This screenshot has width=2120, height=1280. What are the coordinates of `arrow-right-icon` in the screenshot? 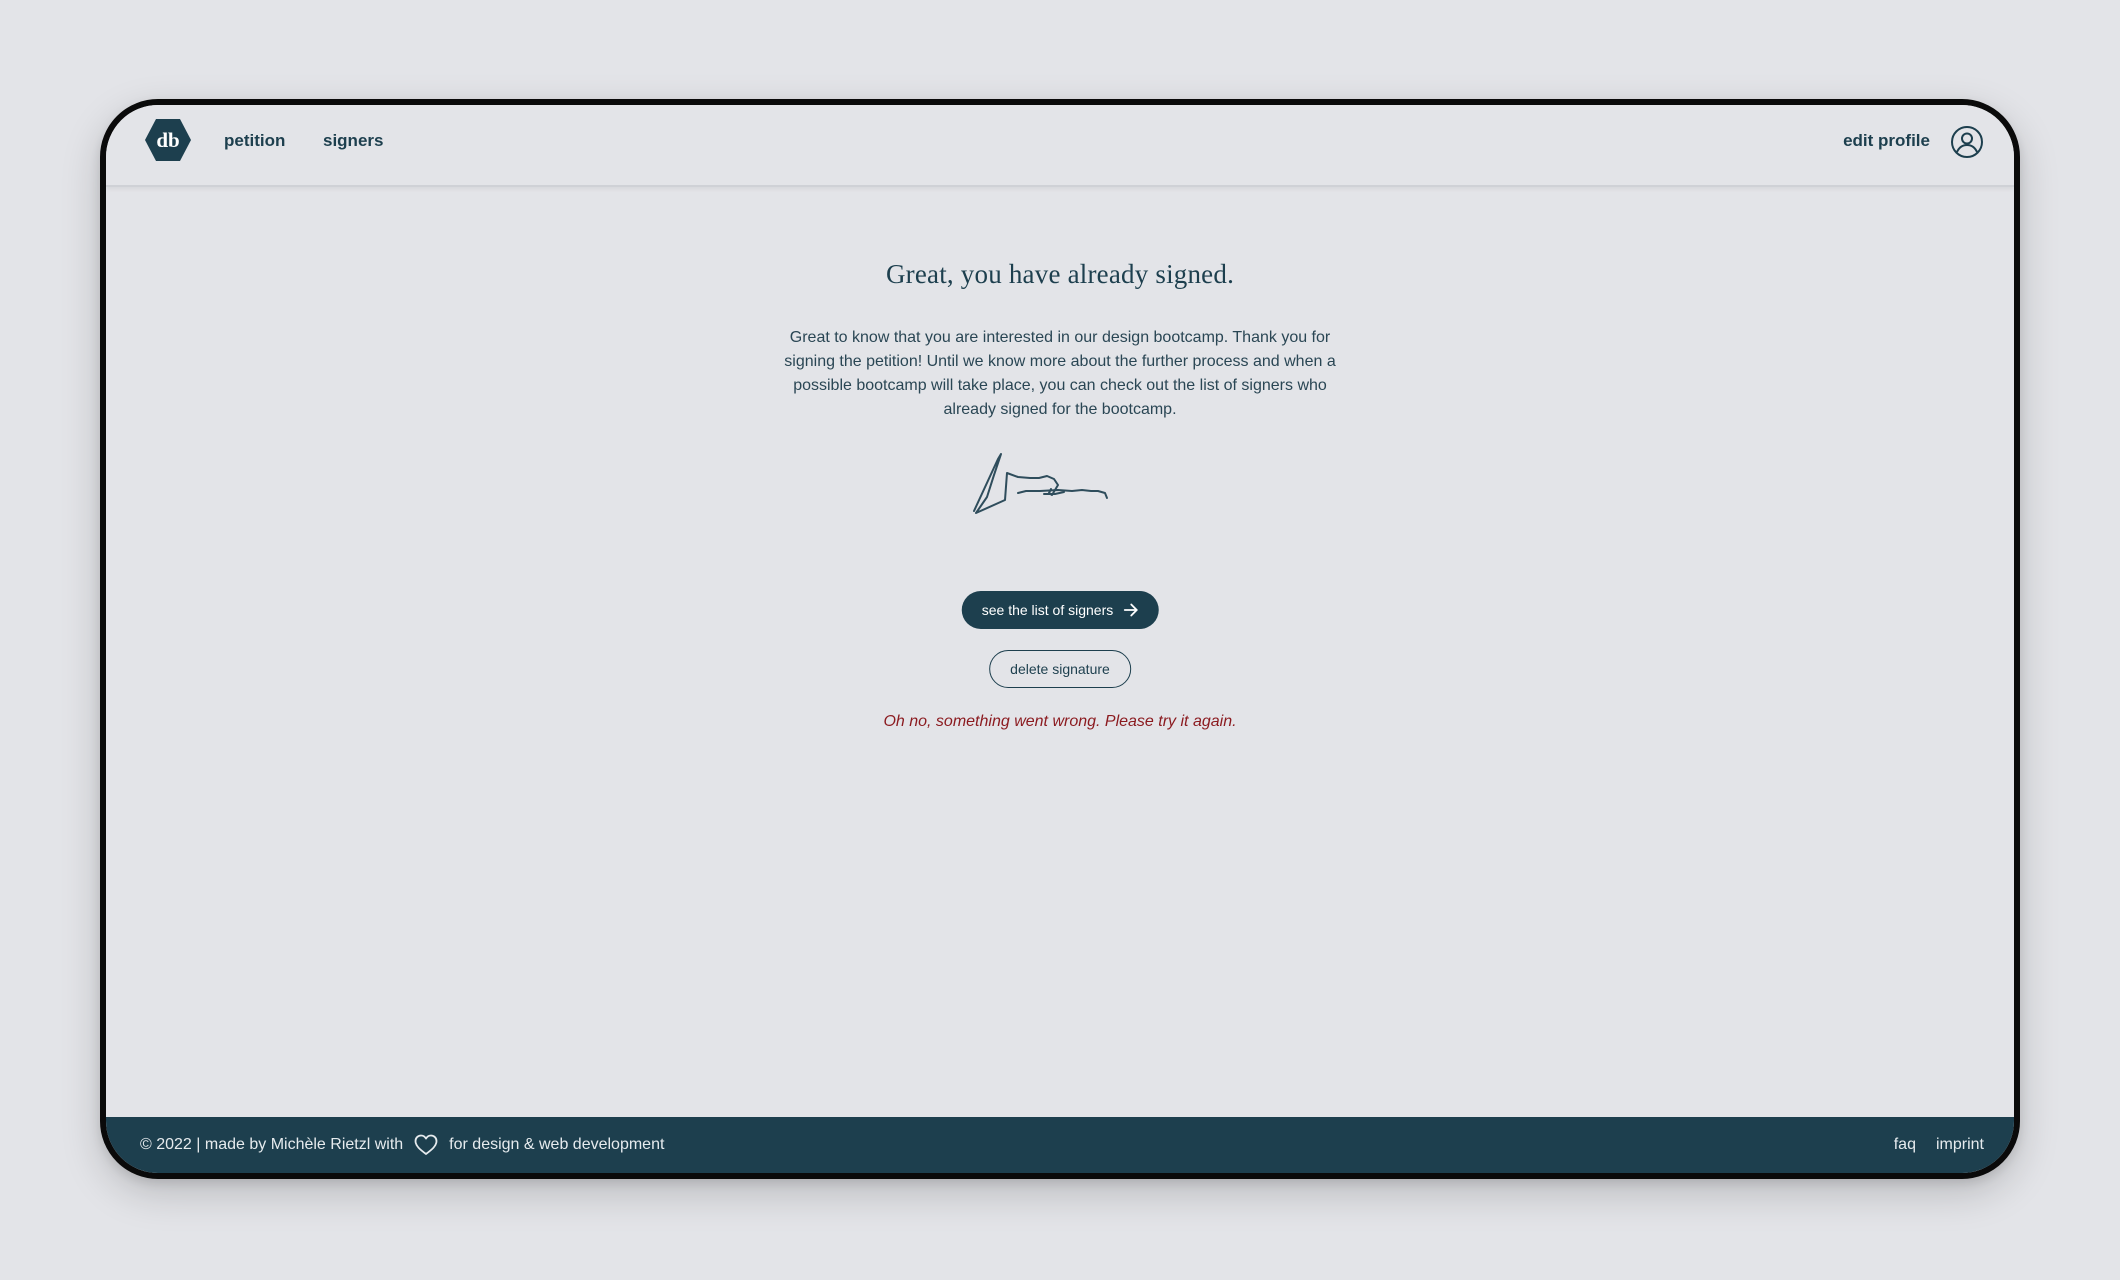 It's located at (1130, 610).